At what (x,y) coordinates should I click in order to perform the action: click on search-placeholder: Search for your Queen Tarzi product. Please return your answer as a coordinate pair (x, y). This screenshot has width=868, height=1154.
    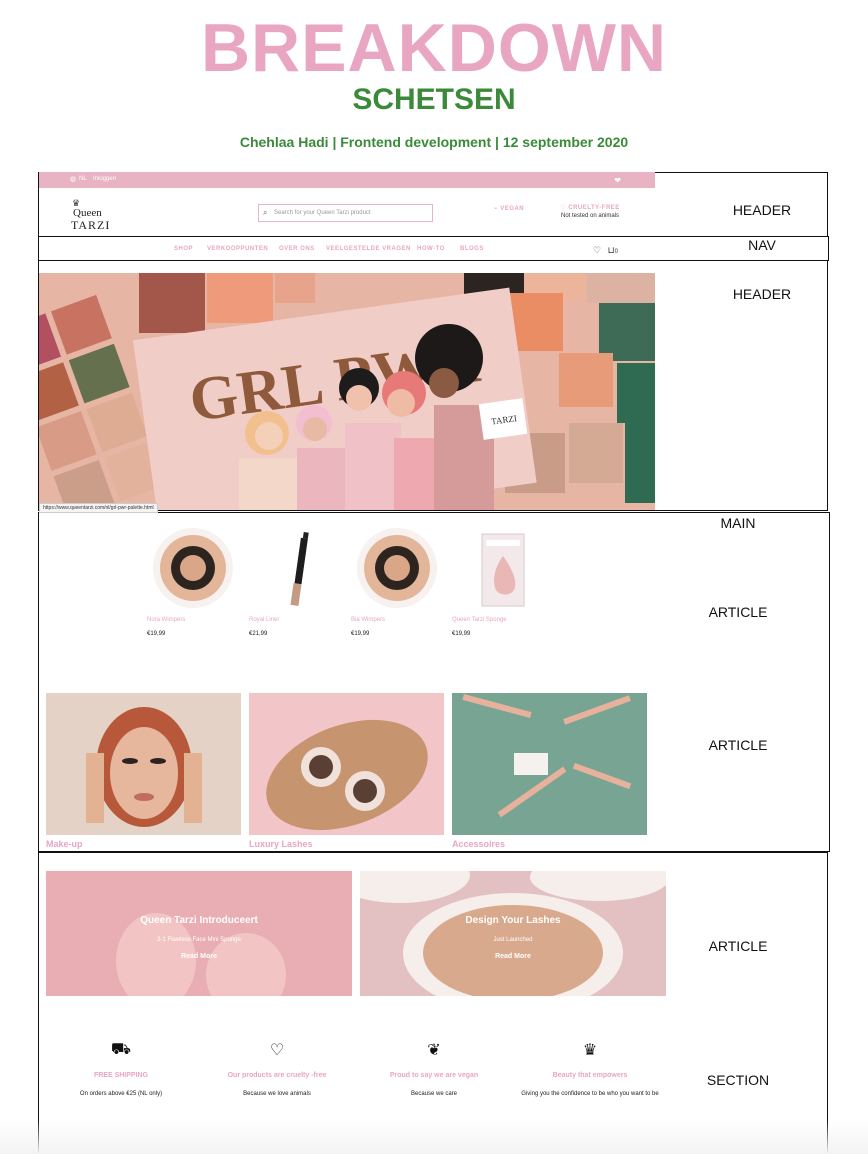
    Looking at the image, I should click on (322, 213).